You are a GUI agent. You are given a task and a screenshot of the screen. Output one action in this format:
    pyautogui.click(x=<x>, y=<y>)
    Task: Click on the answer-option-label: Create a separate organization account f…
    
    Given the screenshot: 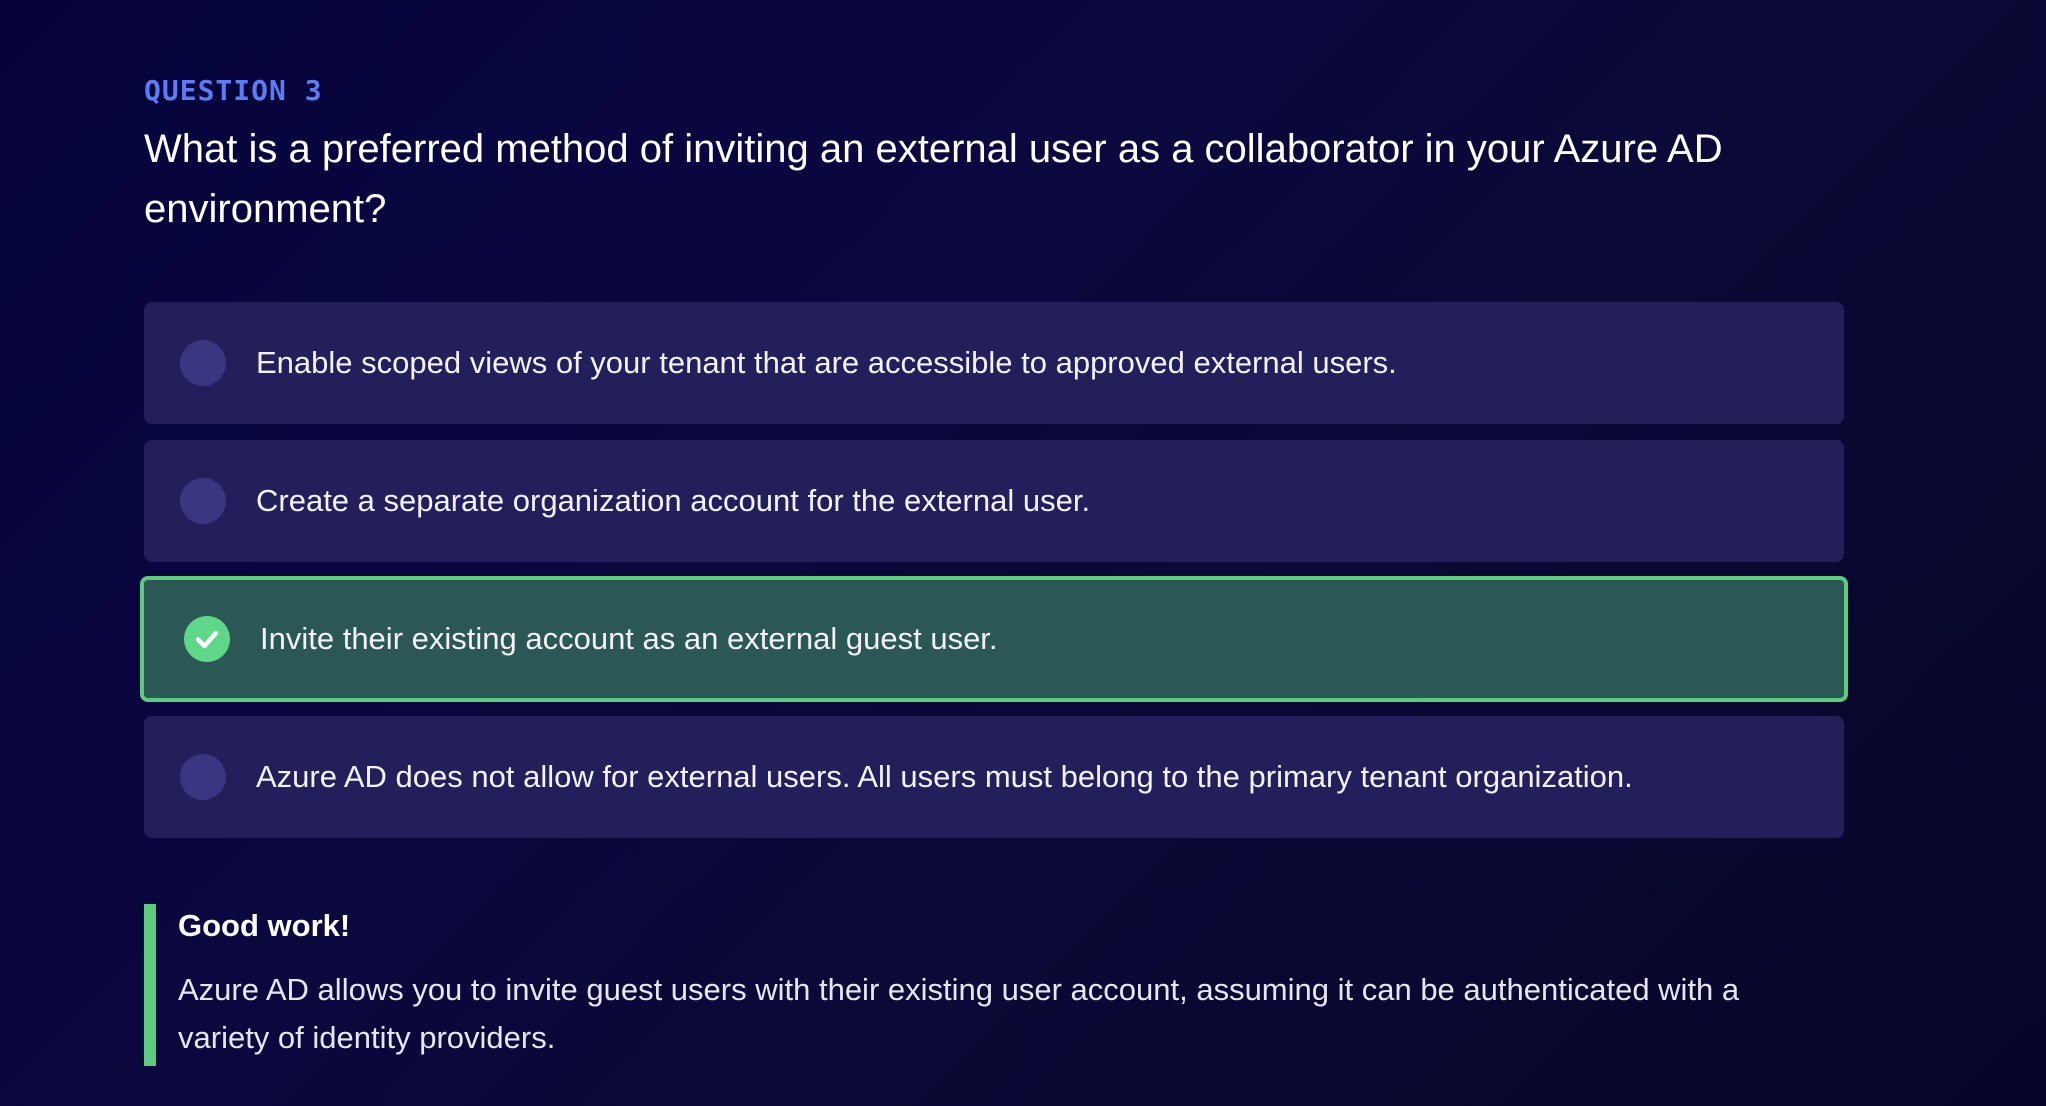 What is the action you would take?
    pyautogui.click(x=673, y=500)
    